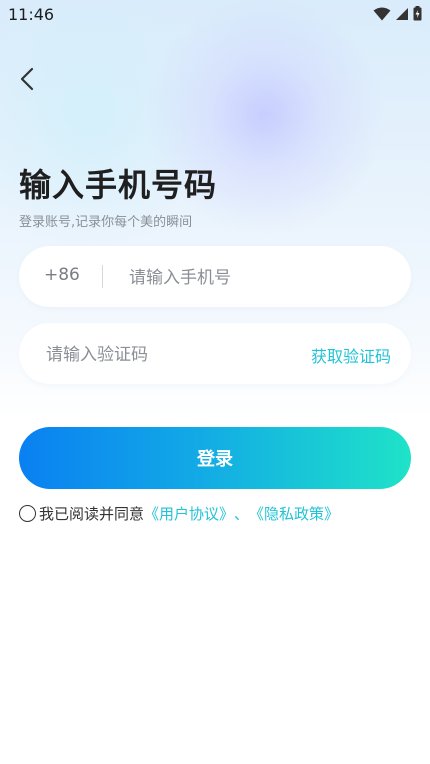  I want to click on battery-icon, so click(417, 13).